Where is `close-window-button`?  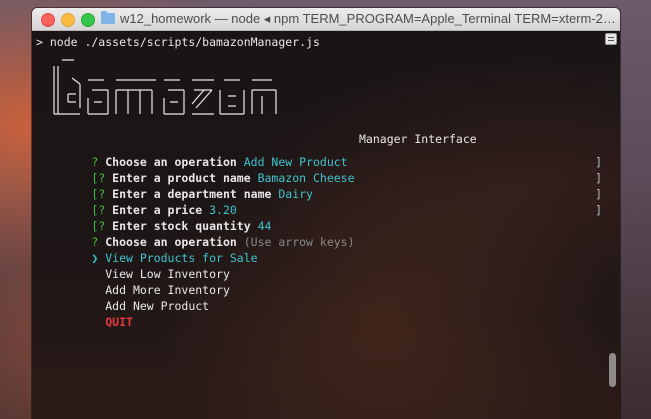
close-window-button is located at coordinates (48, 20).